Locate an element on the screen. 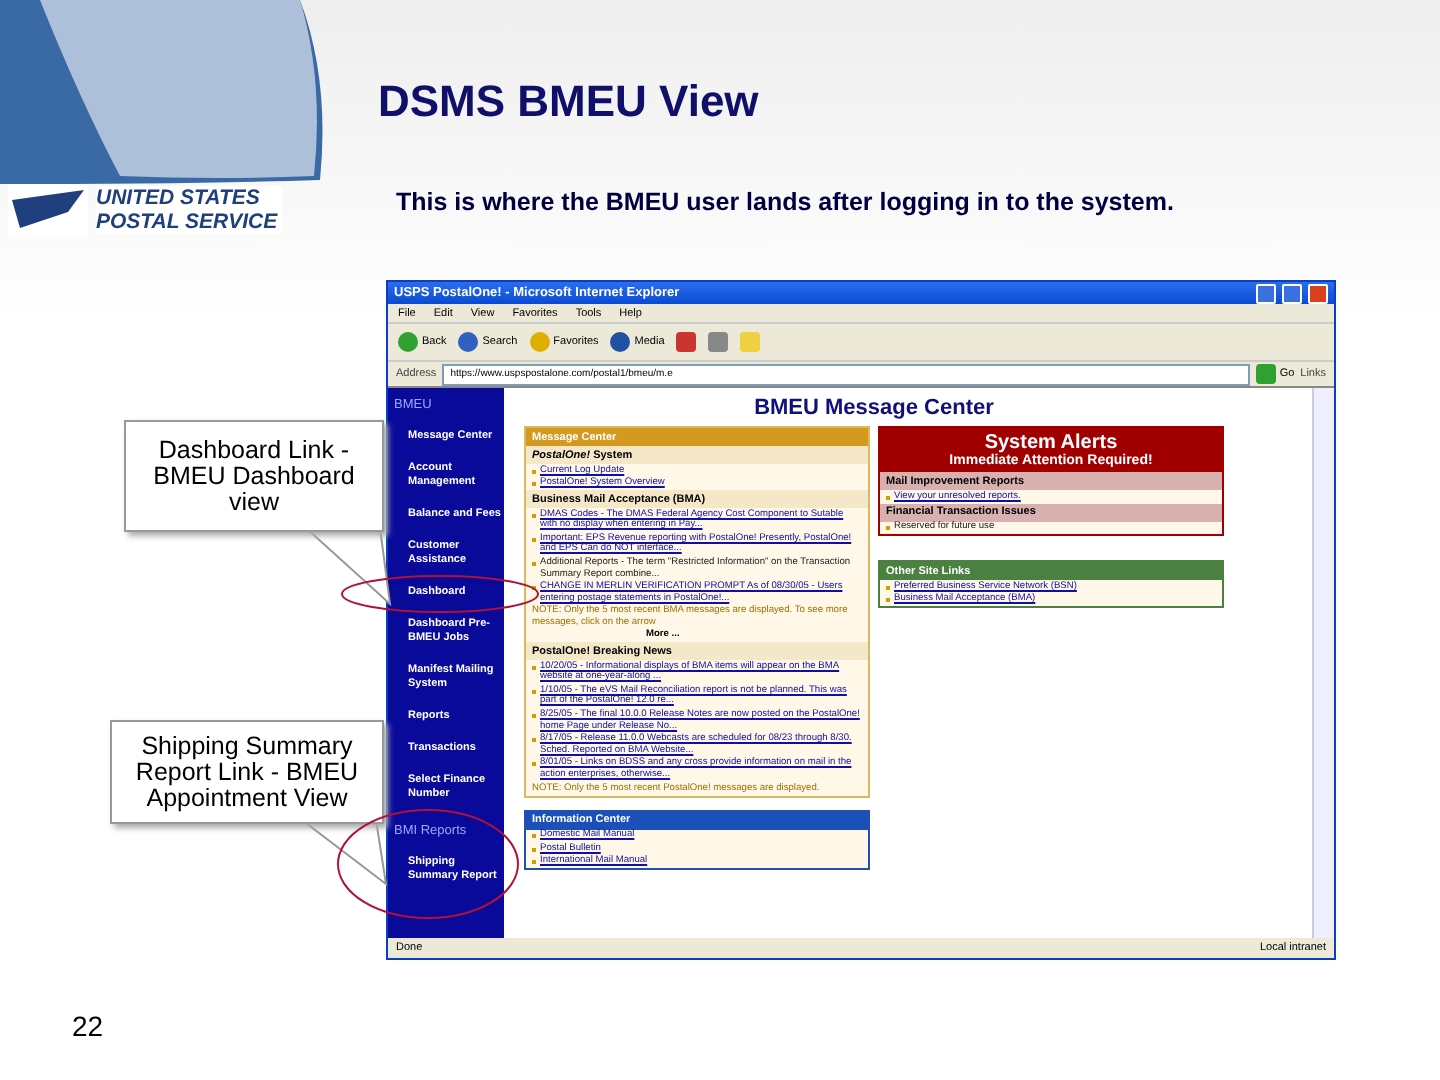  scrollbar is located at coordinates (1323, 663).